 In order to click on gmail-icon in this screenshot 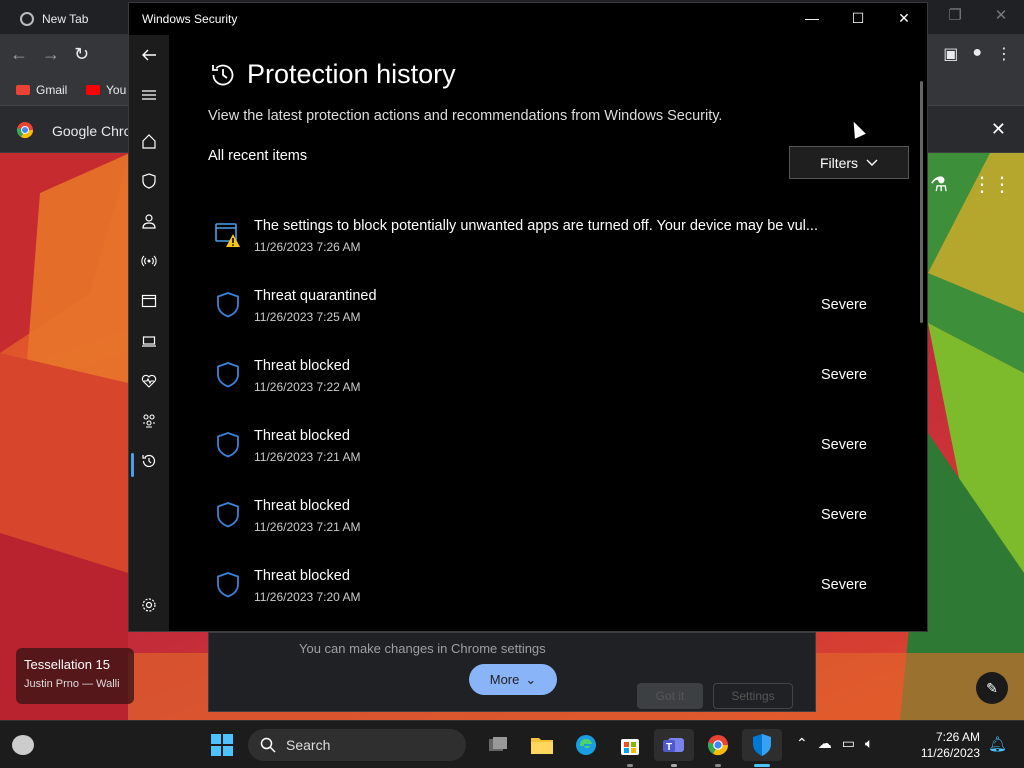, I will do `click(23, 90)`.